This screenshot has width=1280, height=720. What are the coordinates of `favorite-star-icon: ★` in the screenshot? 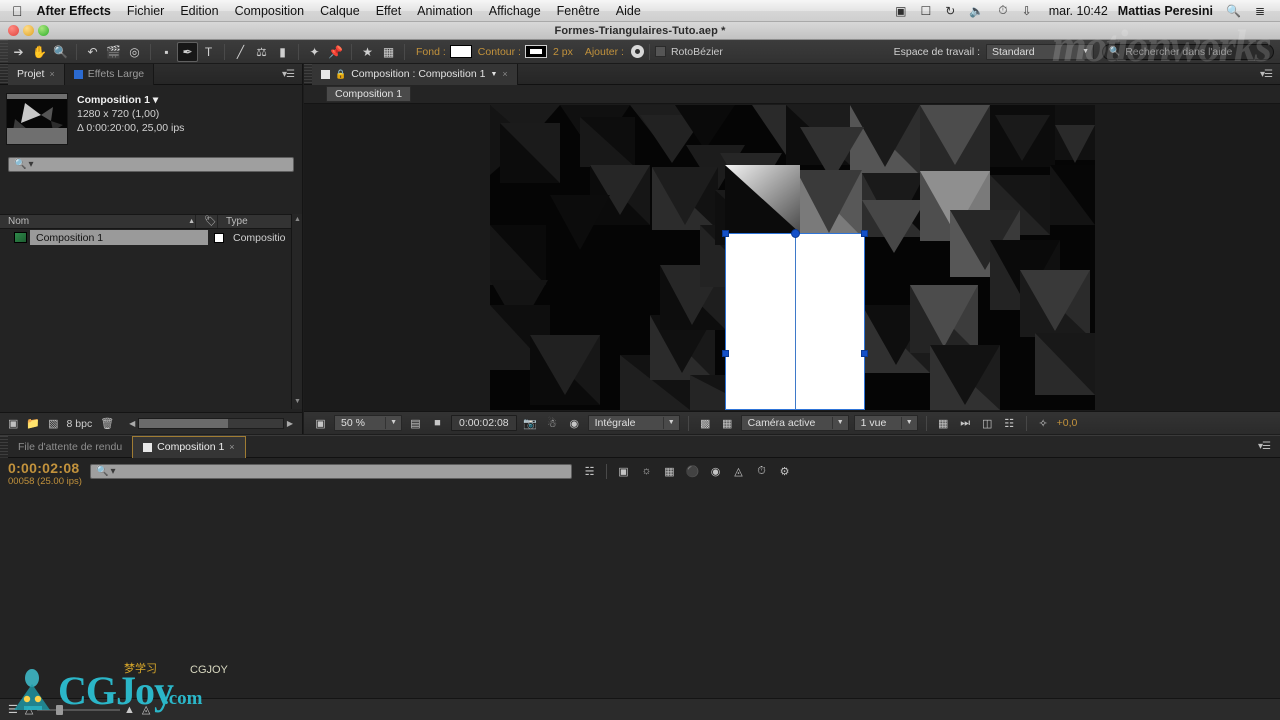 It's located at (367, 52).